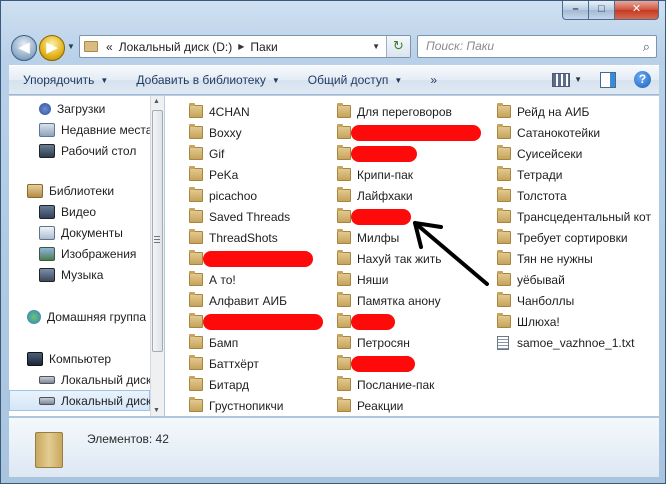 This screenshot has width=666, height=484. I want to click on recent-pages-dropdown-icon: ▼, so click(71, 46).